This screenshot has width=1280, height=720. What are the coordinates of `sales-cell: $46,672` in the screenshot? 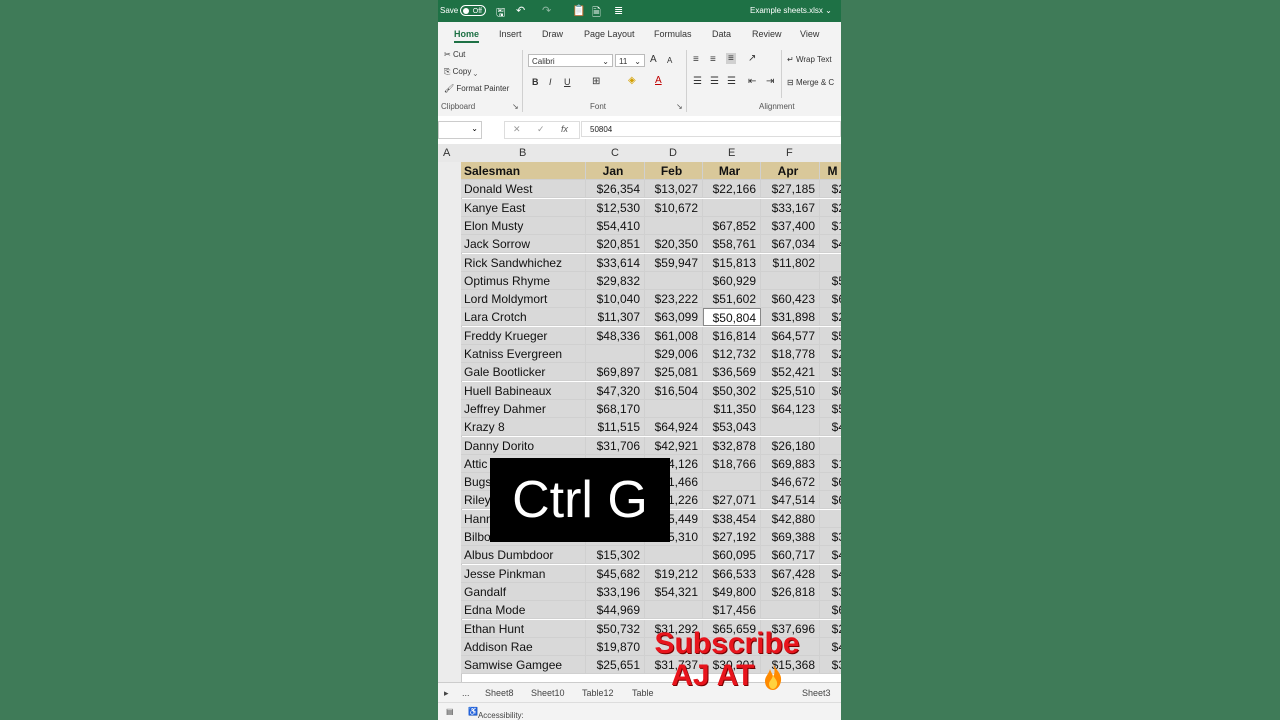 It's located at (790, 482).